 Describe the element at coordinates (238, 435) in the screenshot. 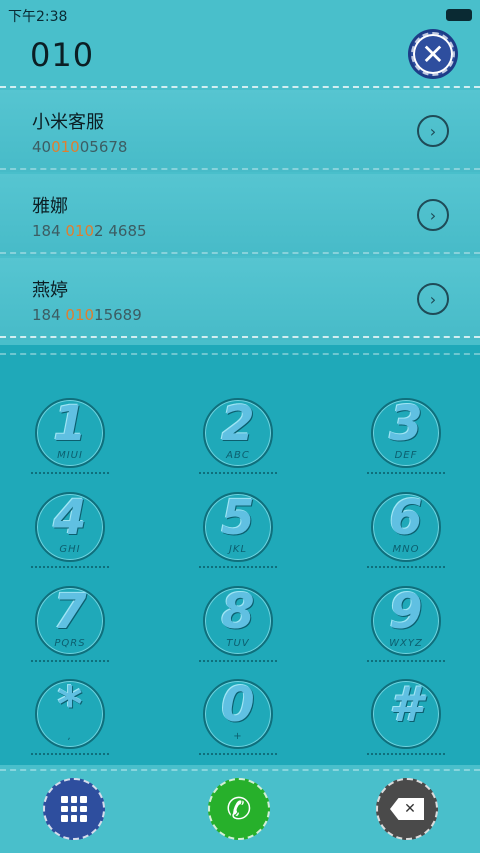

I see `key-2: 2 ABC` at that location.